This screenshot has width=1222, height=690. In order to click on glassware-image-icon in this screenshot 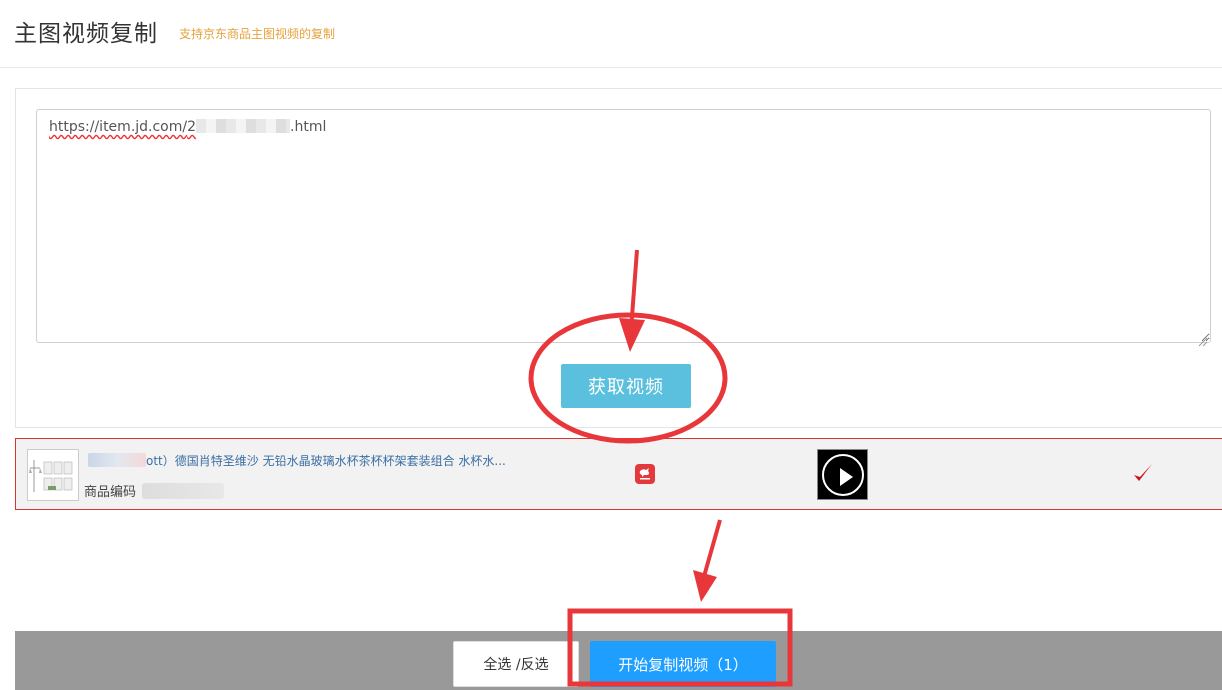, I will do `click(53, 475)`.